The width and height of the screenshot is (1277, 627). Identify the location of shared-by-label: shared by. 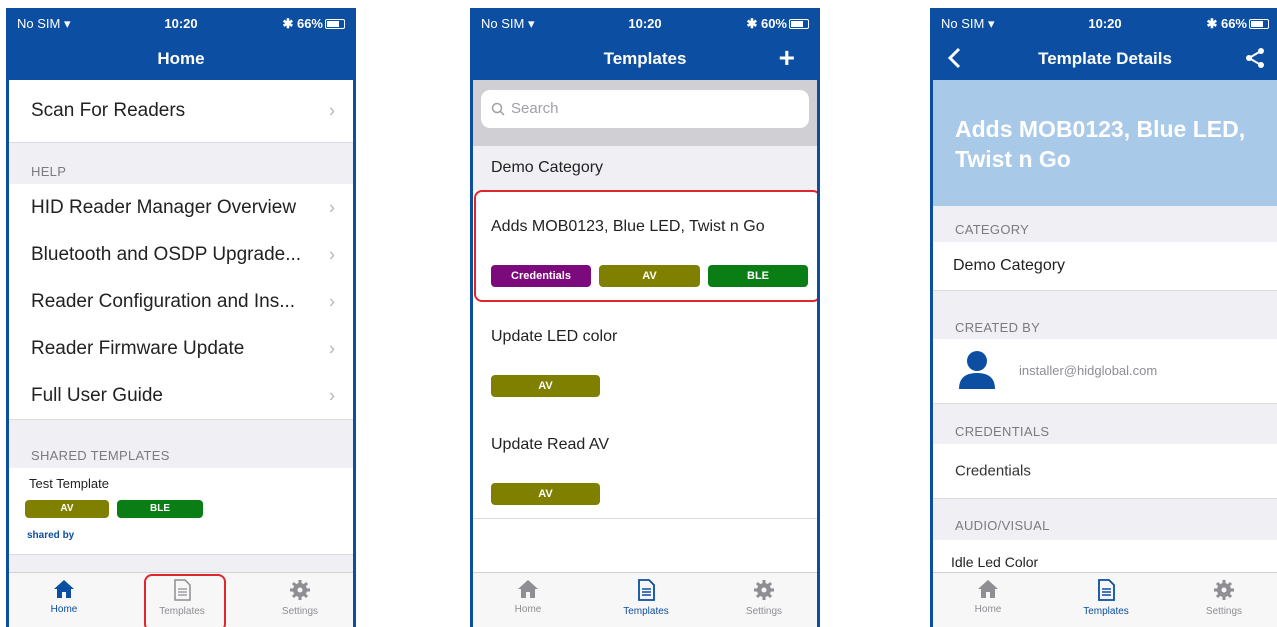
(51, 535).